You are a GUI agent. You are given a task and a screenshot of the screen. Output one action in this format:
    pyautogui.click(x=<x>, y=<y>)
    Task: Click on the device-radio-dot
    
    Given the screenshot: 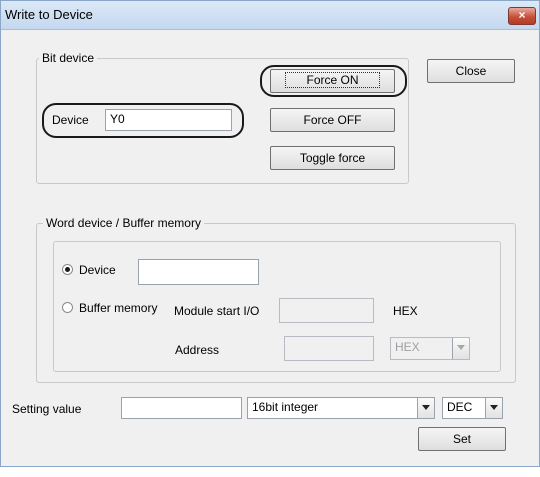 What is the action you would take?
    pyautogui.click(x=67, y=269)
    